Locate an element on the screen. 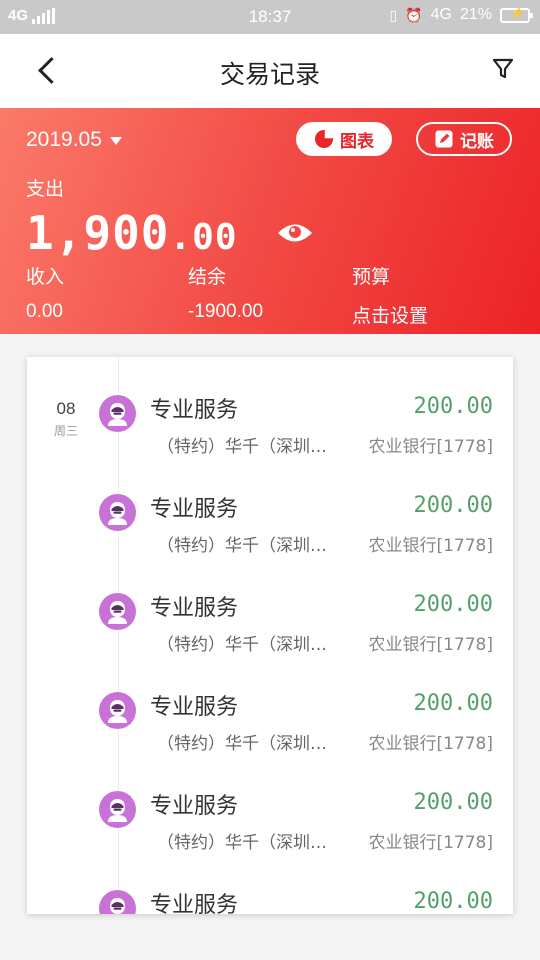 The height and width of the screenshot is (960, 540). bookkeeping-button-label: 记账 is located at coordinates (477, 141).